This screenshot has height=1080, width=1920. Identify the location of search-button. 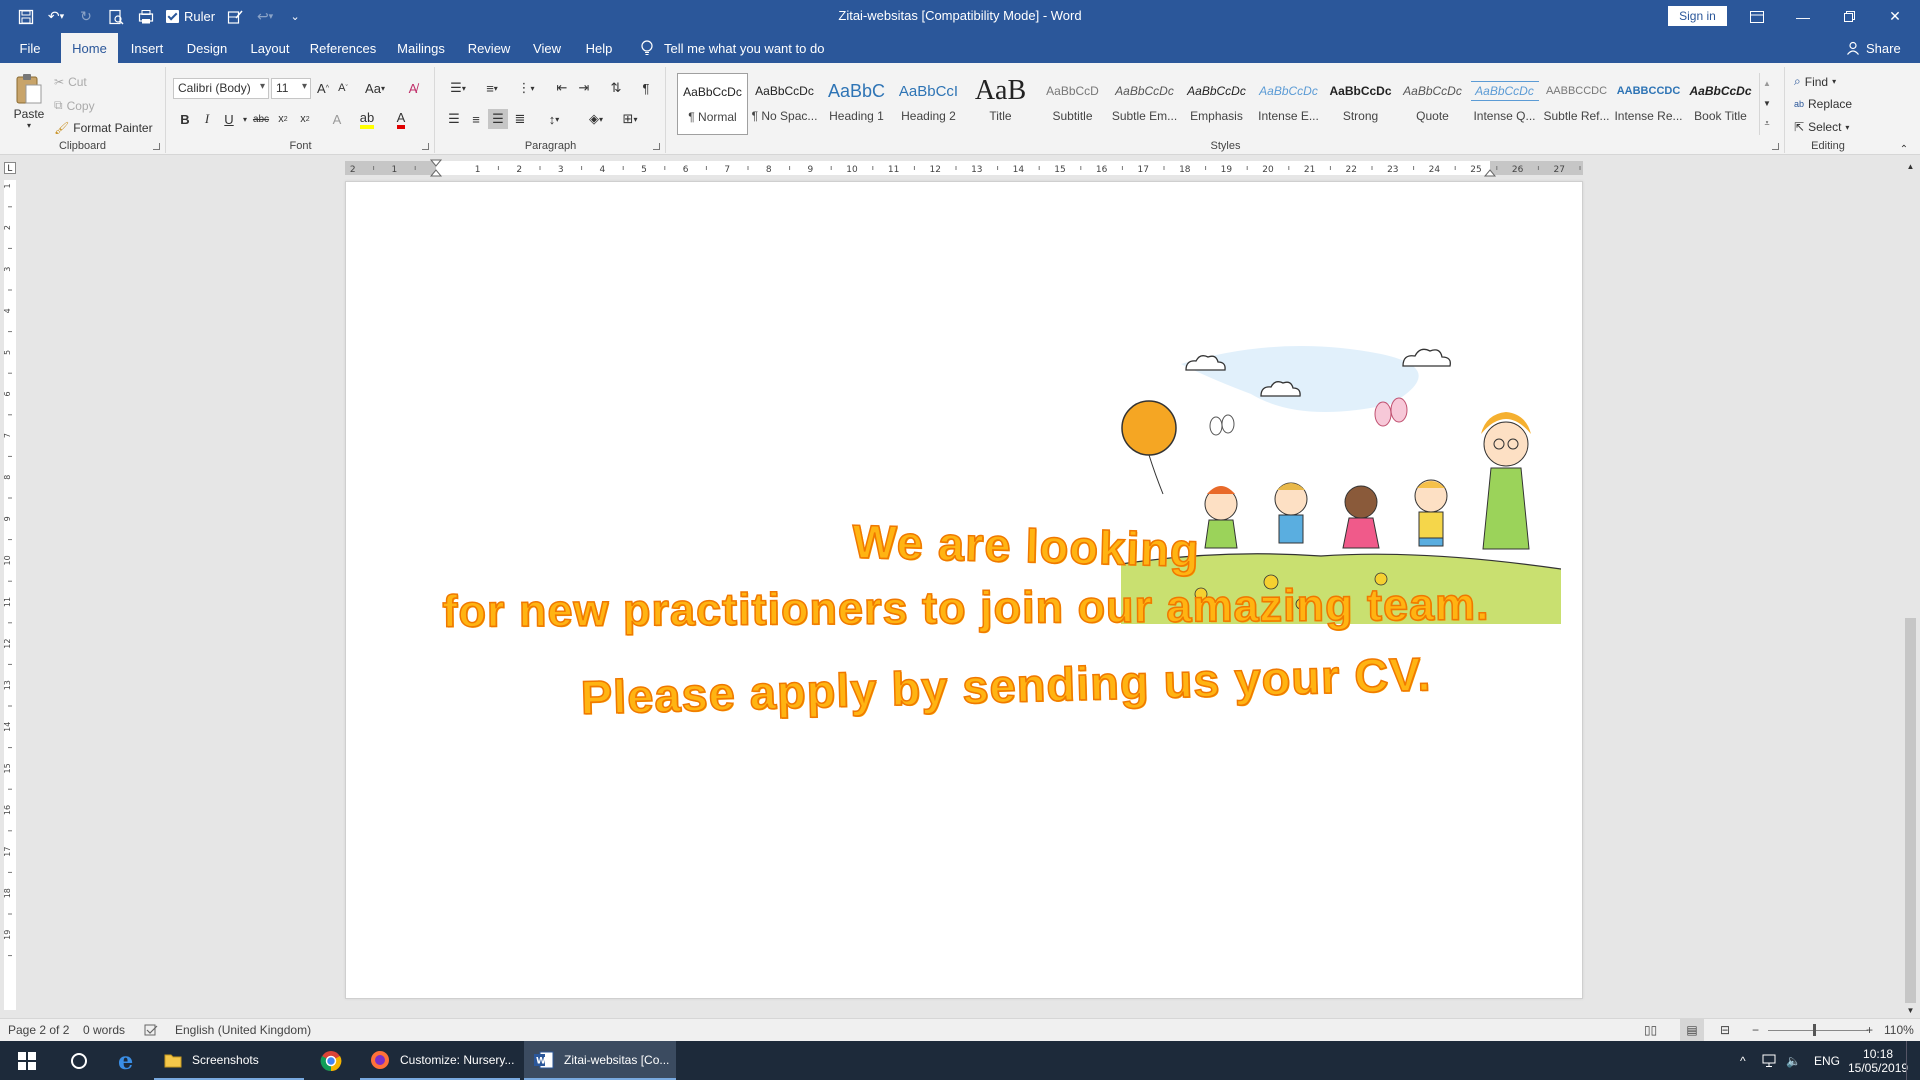
(80, 1060).